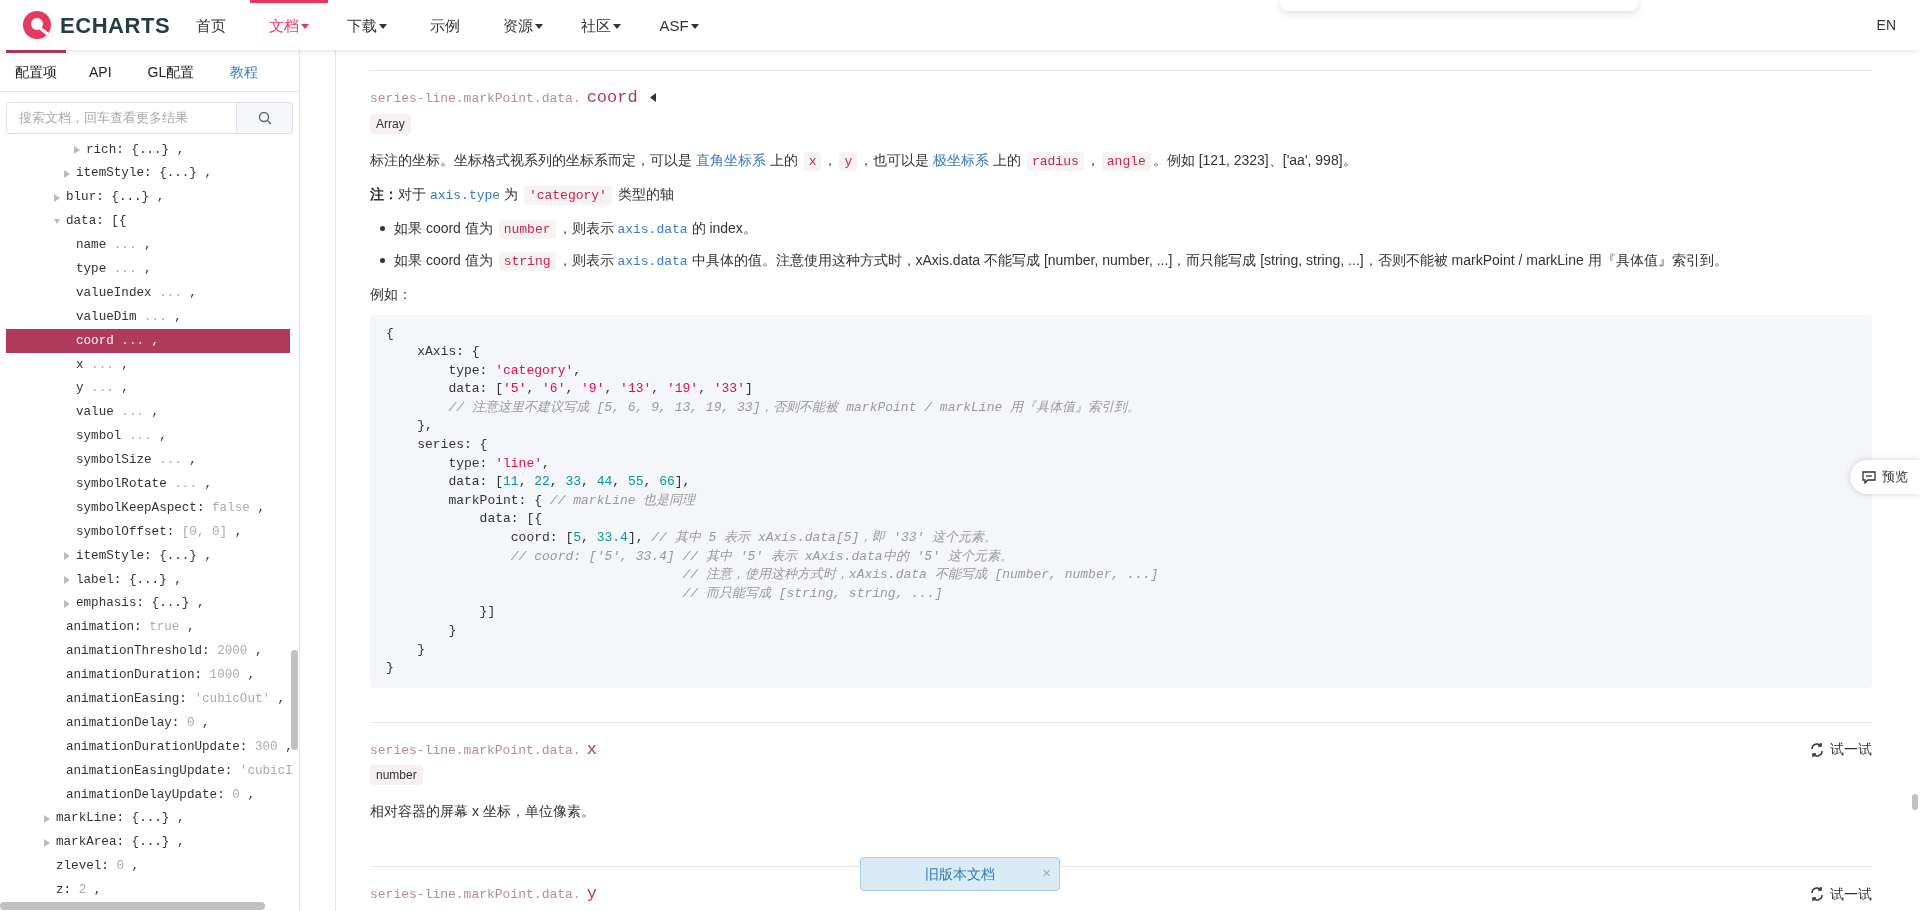 This screenshot has width=1920, height=911. I want to click on option-title: series-line.markPoint.data. y, so click(483, 894).